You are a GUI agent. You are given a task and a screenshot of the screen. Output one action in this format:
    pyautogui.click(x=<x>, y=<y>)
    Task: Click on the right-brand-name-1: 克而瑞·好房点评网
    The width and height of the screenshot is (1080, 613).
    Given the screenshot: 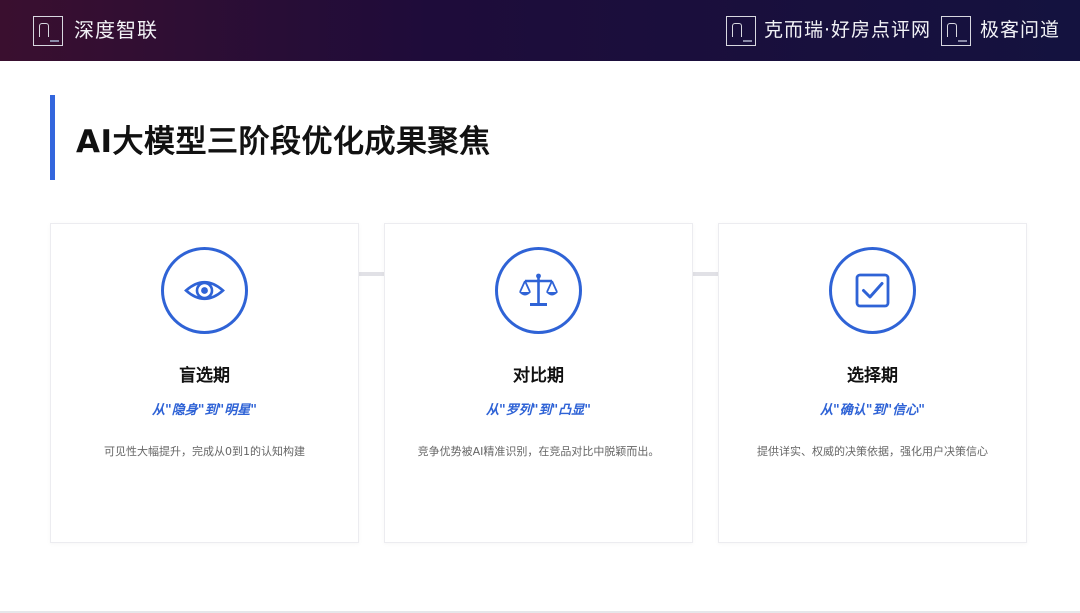 What is the action you would take?
    pyautogui.click(x=848, y=30)
    